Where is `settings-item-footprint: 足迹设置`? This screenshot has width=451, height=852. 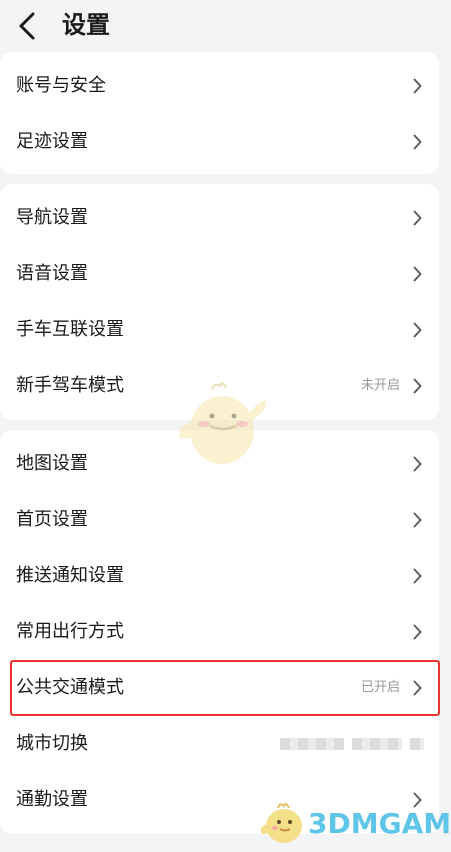
settings-item-footprint: 足迹设置 is located at coordinates (219, 142).